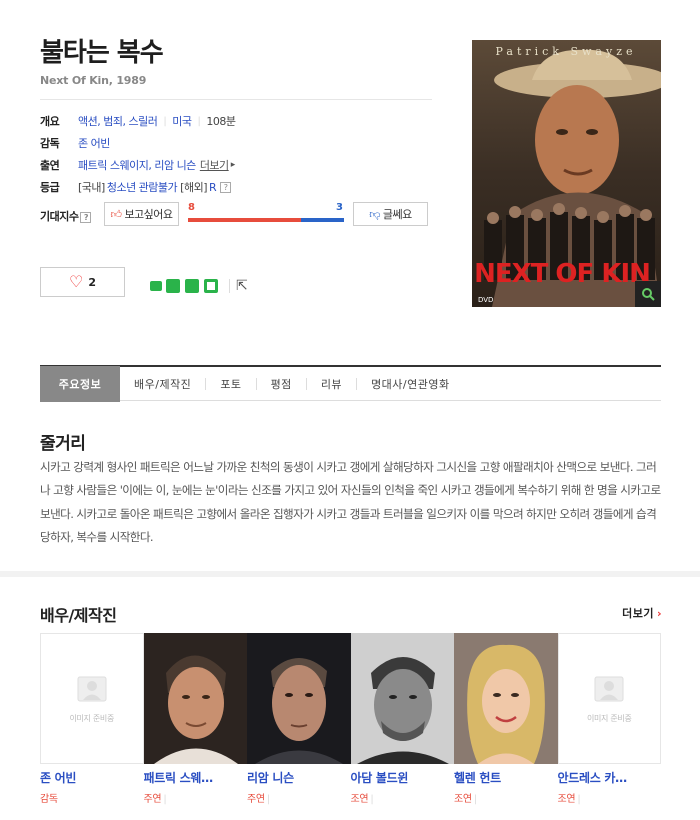 This screenshot has width=700, height=820. What do you see at coordinates (142, 187) in the screenshot?
I see `rating-domestic: 청소년 관람불가` at bounding box center [142, 187].